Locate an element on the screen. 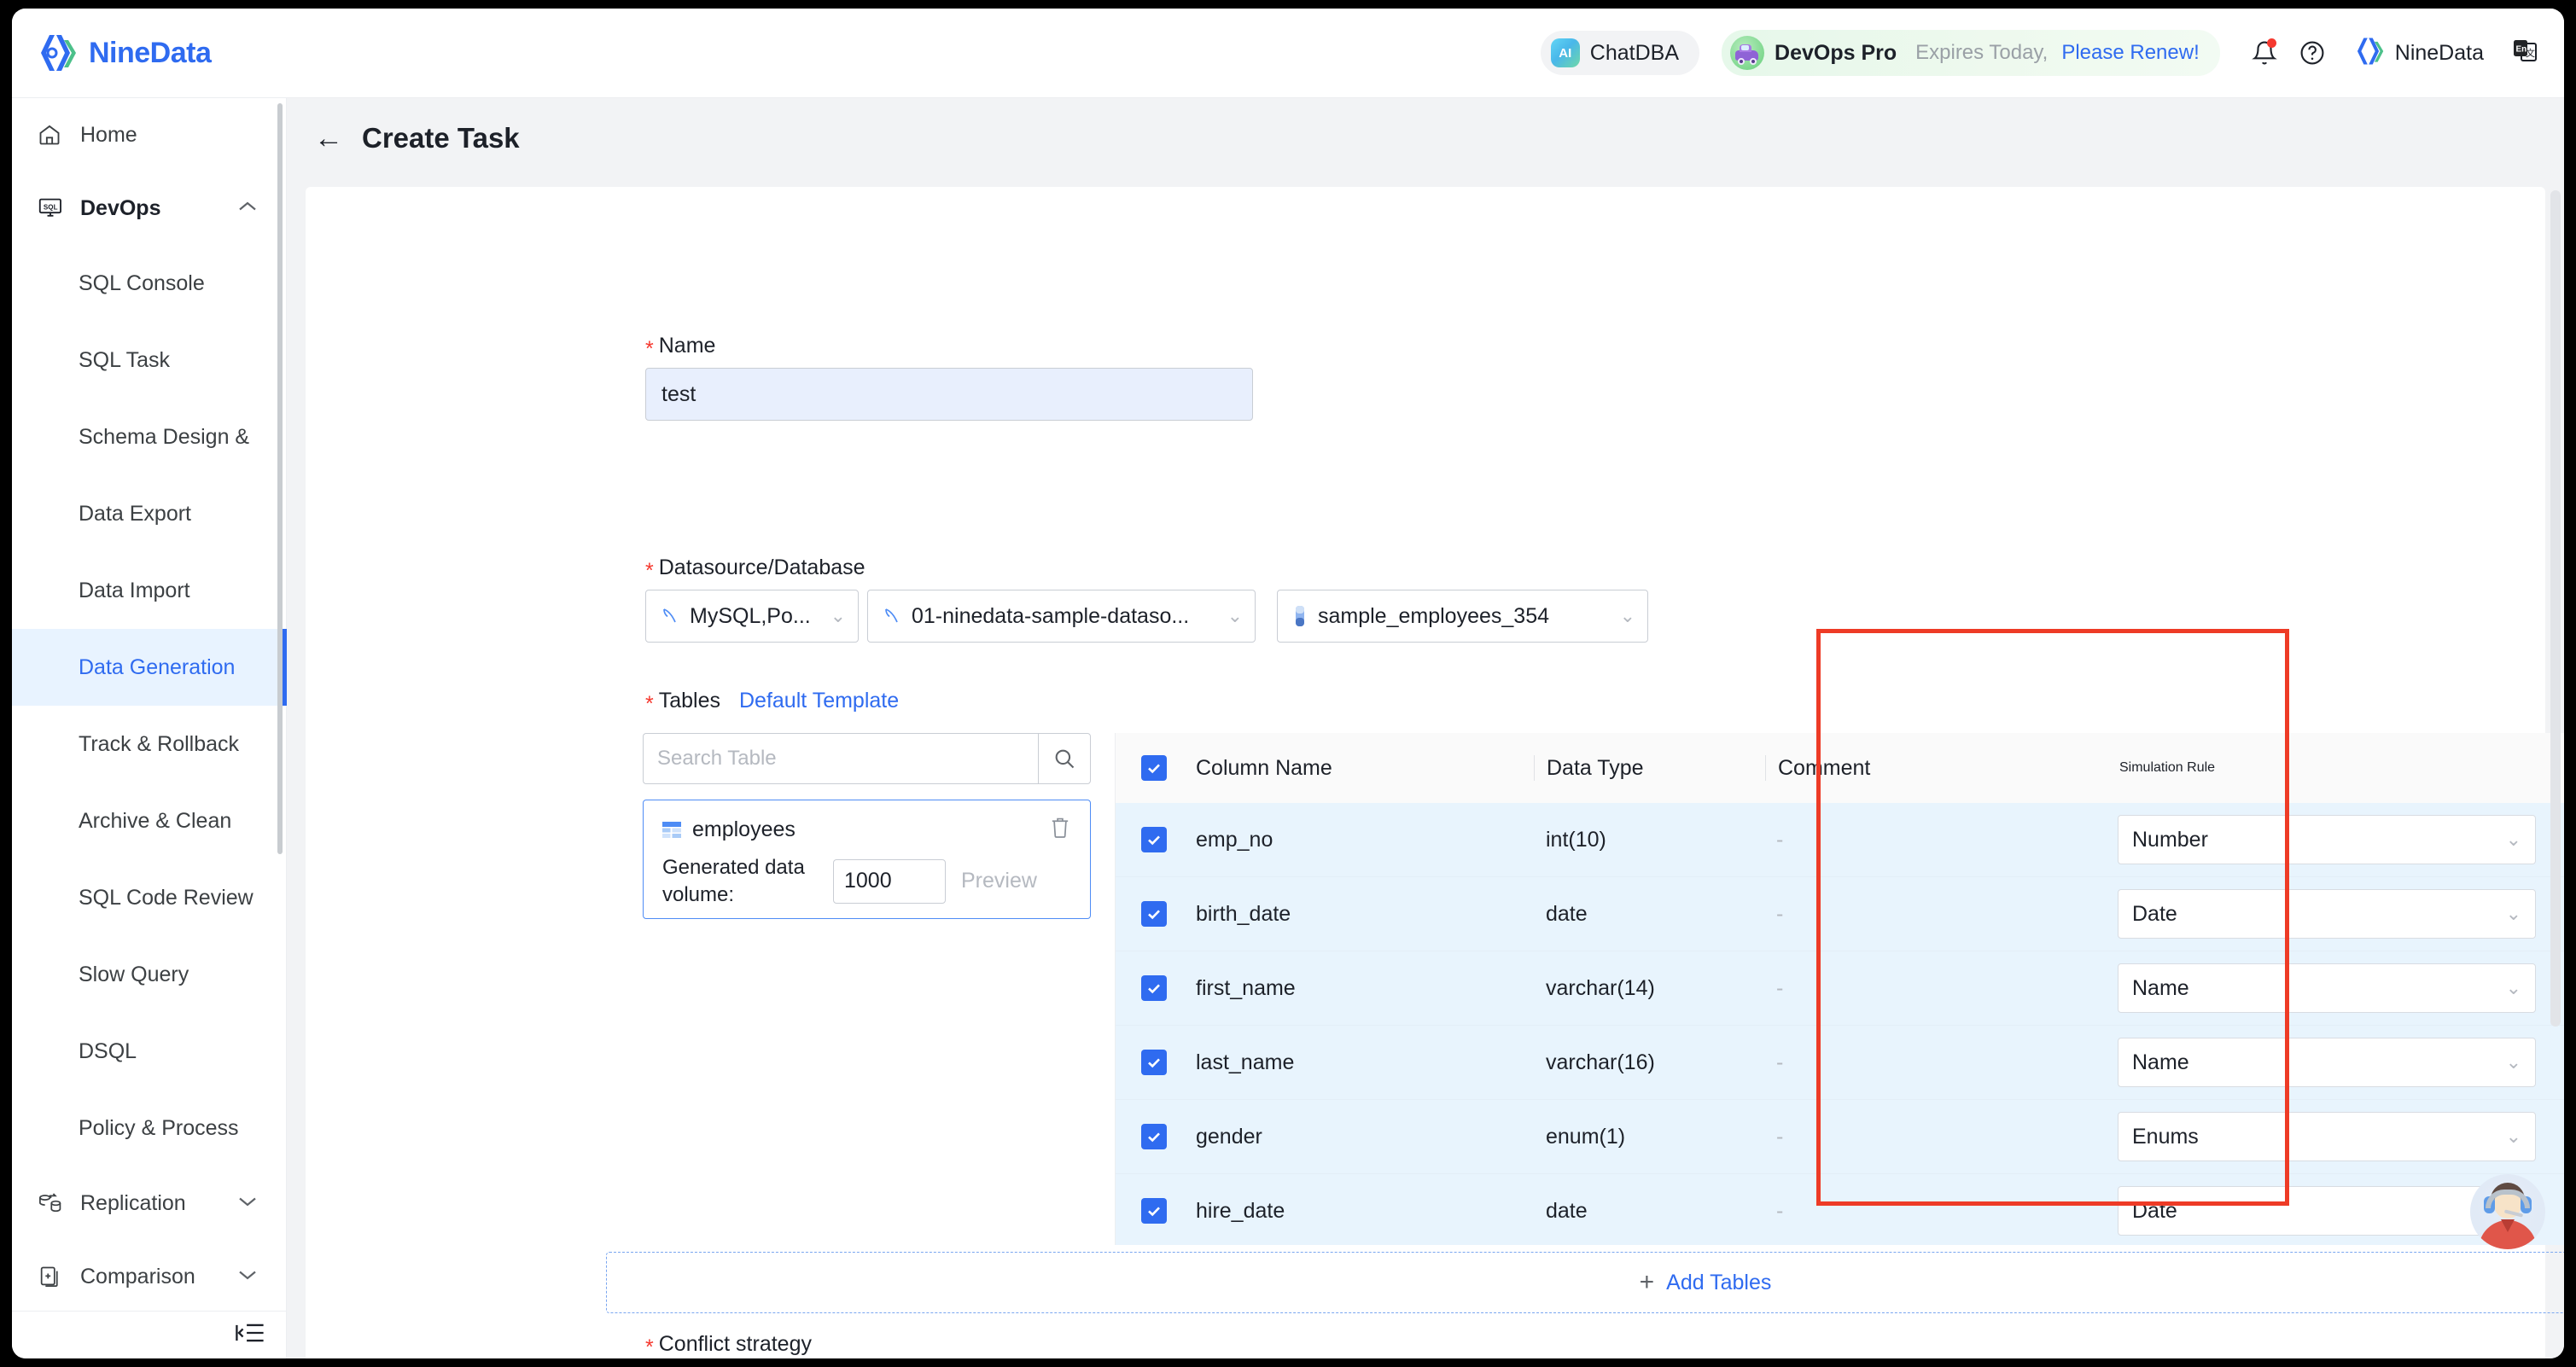  search-table-input is located at coordinates (840, 758).